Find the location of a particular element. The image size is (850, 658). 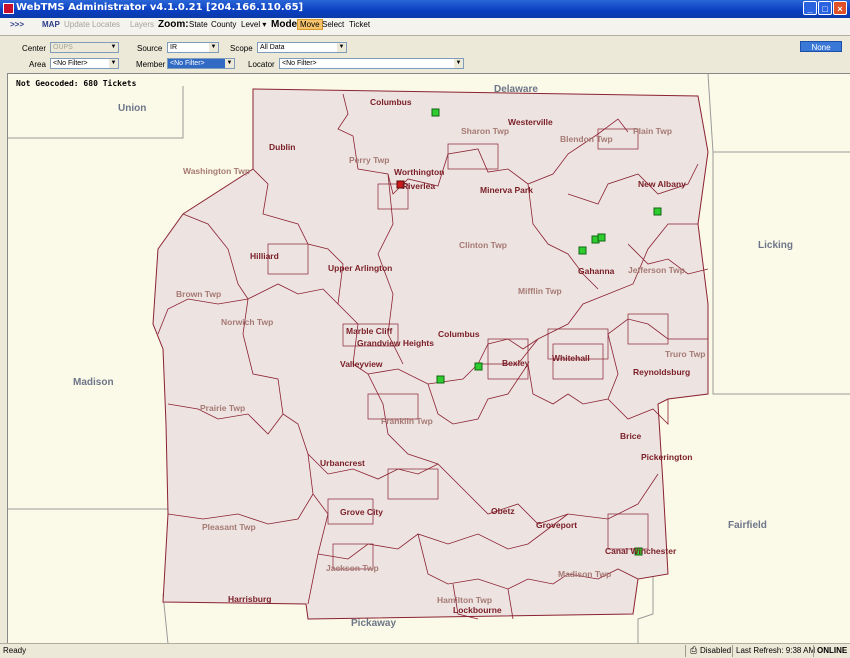

locator-select: <No Filter> ▼ is located at coordinates (371, 63).